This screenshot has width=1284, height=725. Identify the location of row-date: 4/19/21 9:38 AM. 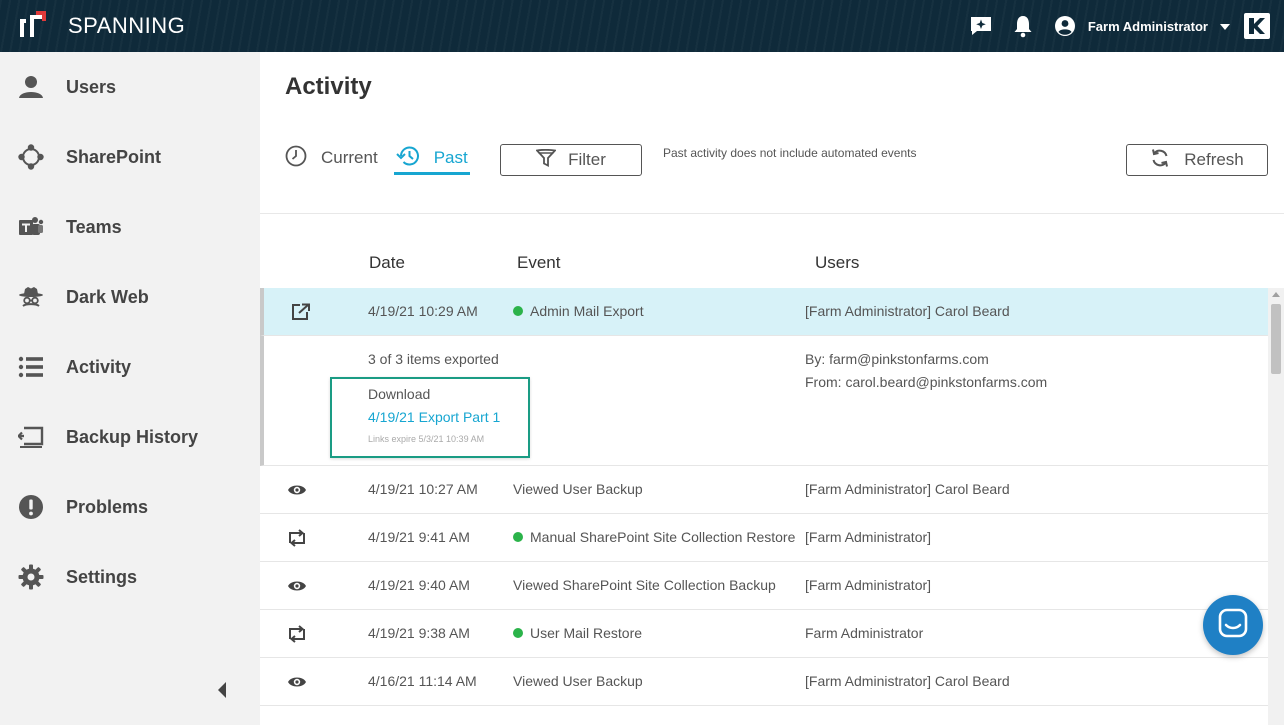
(419, 633).